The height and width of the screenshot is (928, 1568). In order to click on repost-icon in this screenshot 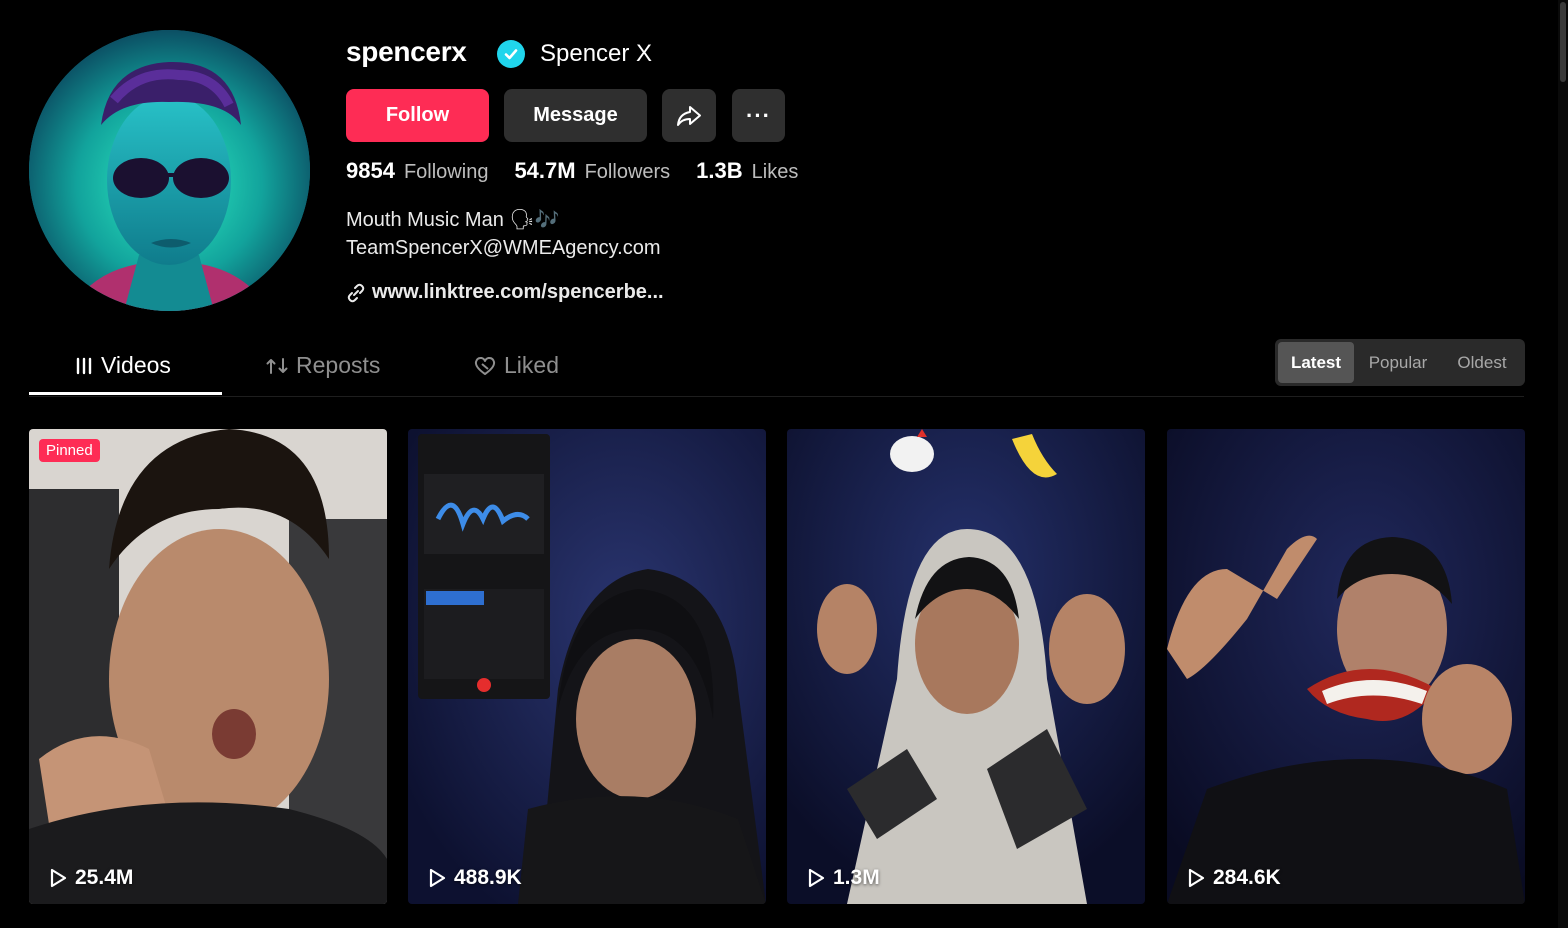, I will do `click(277, 365)`.